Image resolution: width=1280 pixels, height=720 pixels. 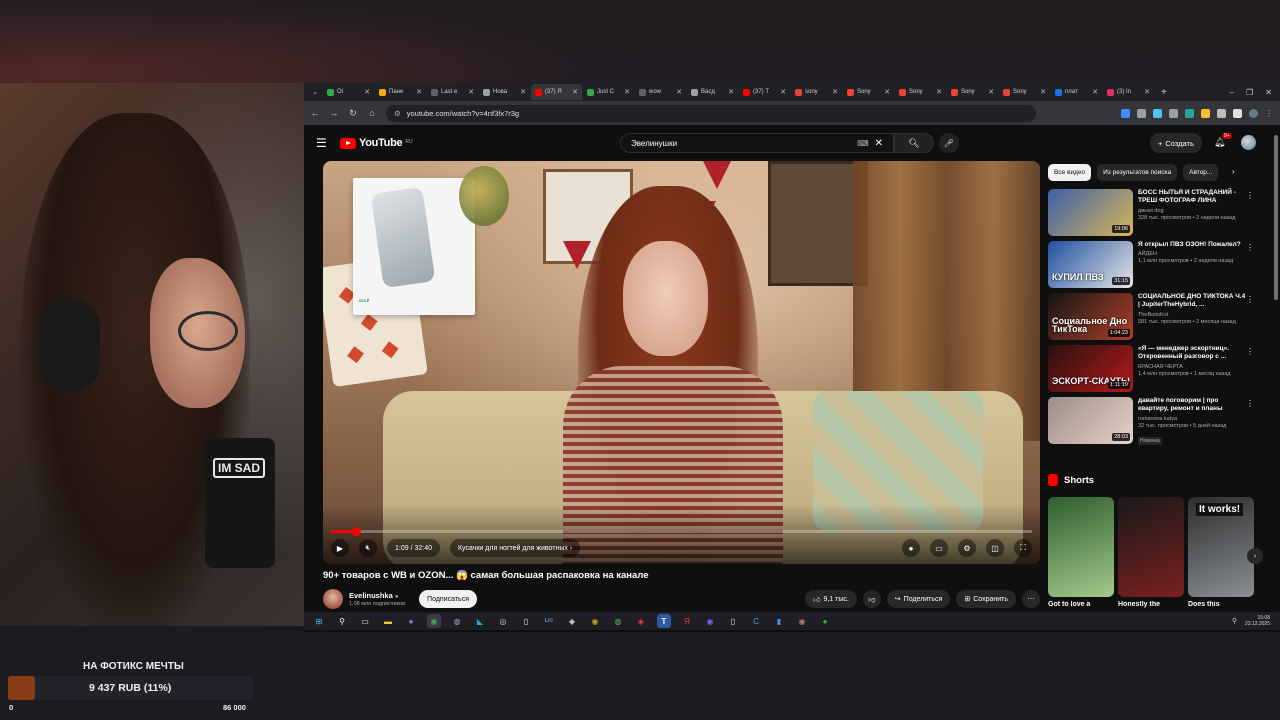 I want to click on file-explorer-icon: ▬, so click(x=388, y=621).